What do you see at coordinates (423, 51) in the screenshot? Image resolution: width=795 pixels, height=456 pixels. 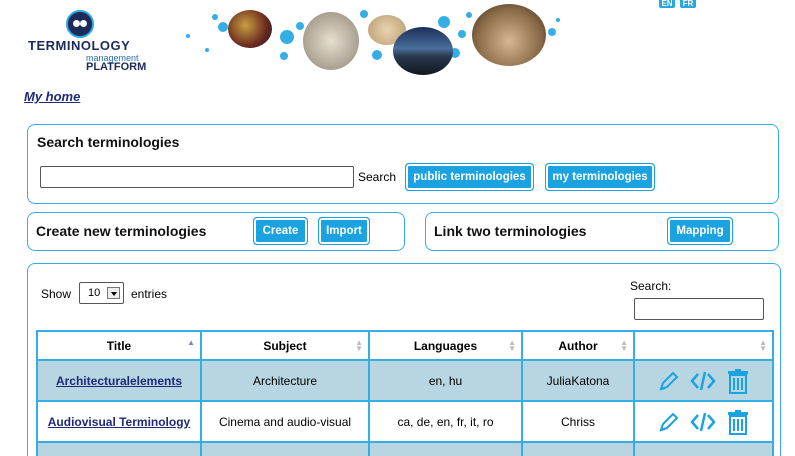 I see `landscape-image` at bounding box center [423, 51].